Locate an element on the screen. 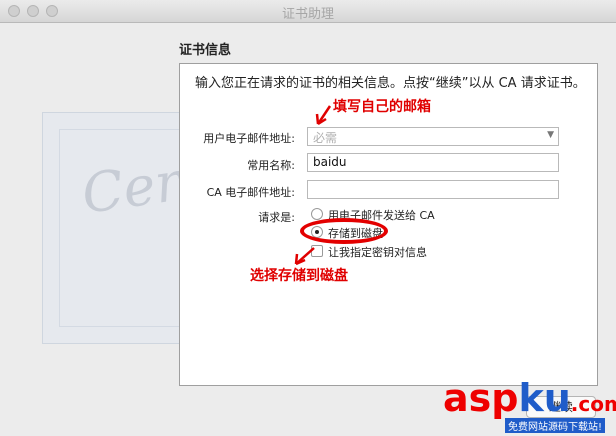  request-label: 请求是: is located at coordinates (276, 217).